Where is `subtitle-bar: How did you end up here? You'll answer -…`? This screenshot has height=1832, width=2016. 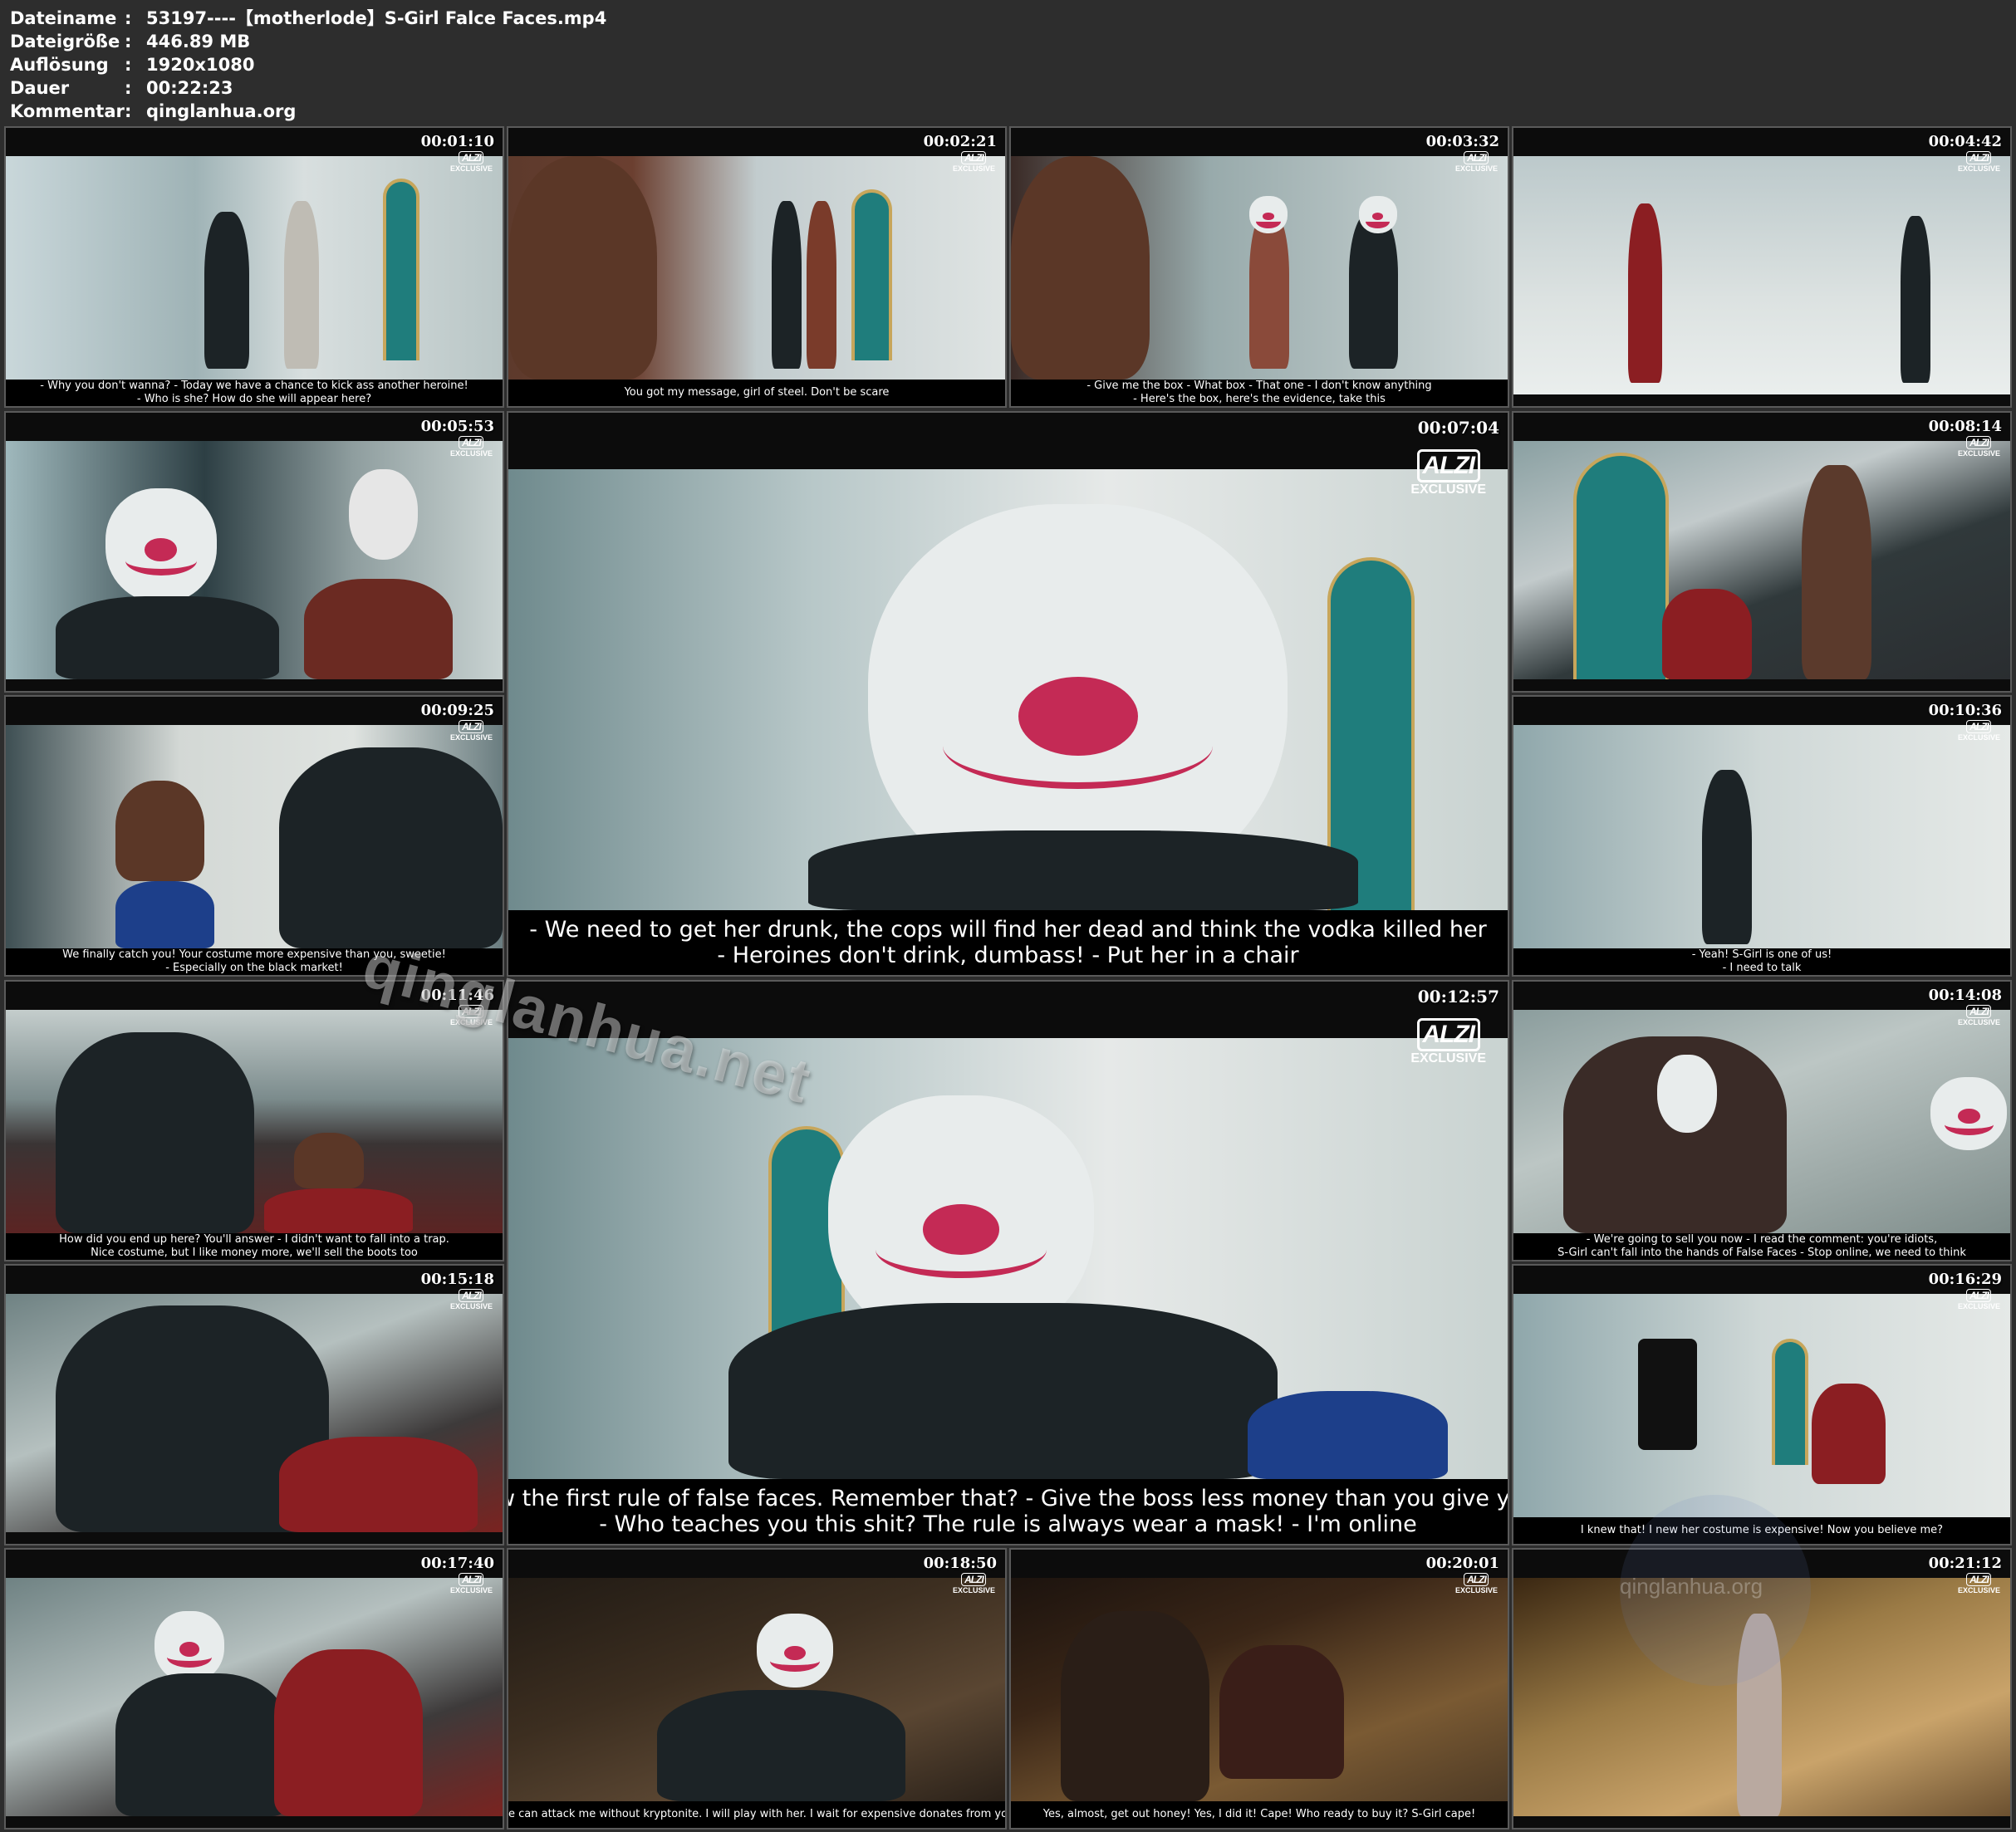 subtitle-bar: How did you end up here? You'll answer -… is located at coordinates (255, 1246).